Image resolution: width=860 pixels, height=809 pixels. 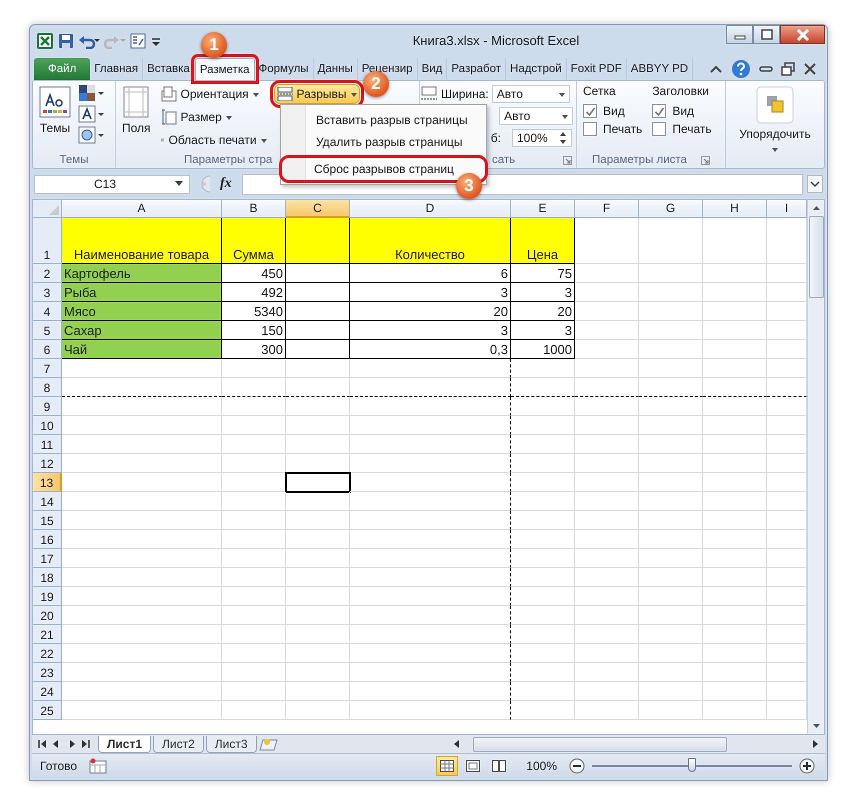 I want to click on row-header: 18, so click(x=47, y=577).